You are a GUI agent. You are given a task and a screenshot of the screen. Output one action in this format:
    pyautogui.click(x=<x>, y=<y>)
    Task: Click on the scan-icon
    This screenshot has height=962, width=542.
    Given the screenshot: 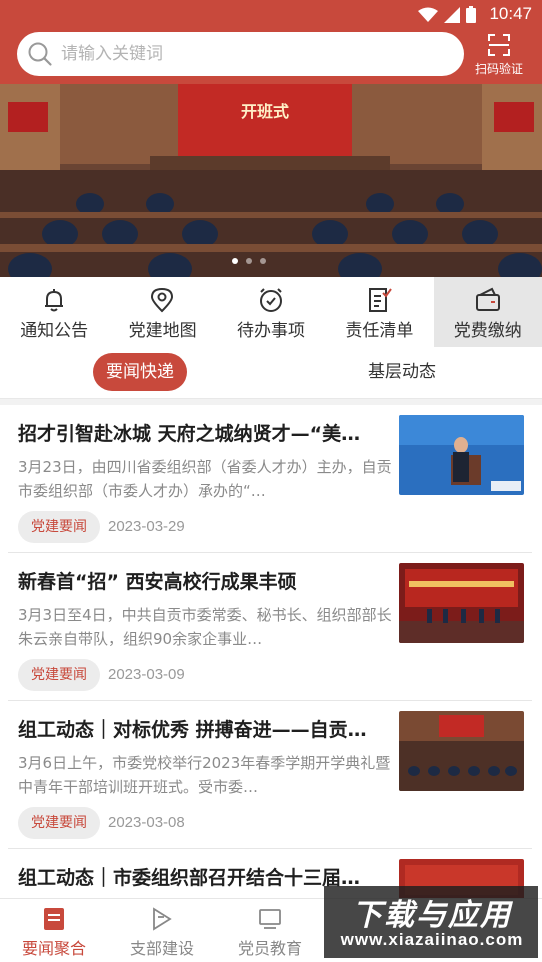 What is the action you would take?
    pyautogui.click(x=499, y=45)
    